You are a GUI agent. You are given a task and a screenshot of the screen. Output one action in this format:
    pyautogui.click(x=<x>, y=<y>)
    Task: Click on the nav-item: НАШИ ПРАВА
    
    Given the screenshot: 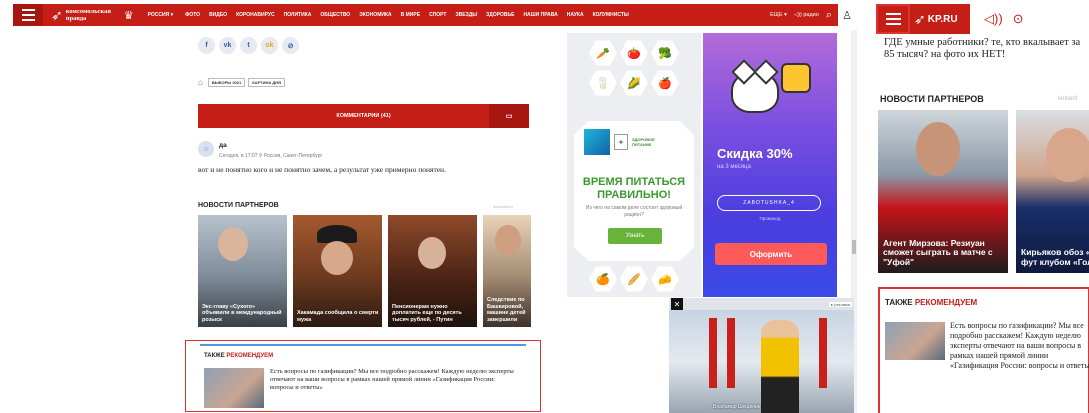 What is the action you would take?
    pyautogui.click(x=540, y=15)
    